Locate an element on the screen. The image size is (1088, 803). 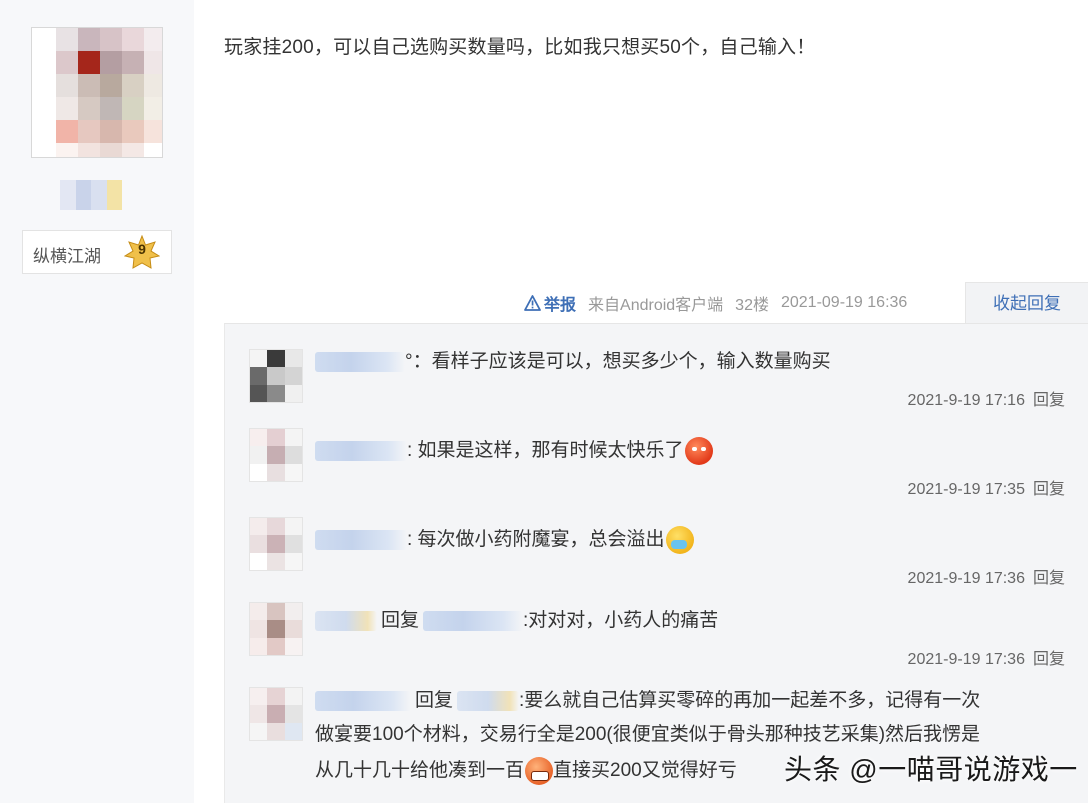
reply-text-line: : 每次做小药附魔宴，总会溢出 is located at coordinates (504, 540).